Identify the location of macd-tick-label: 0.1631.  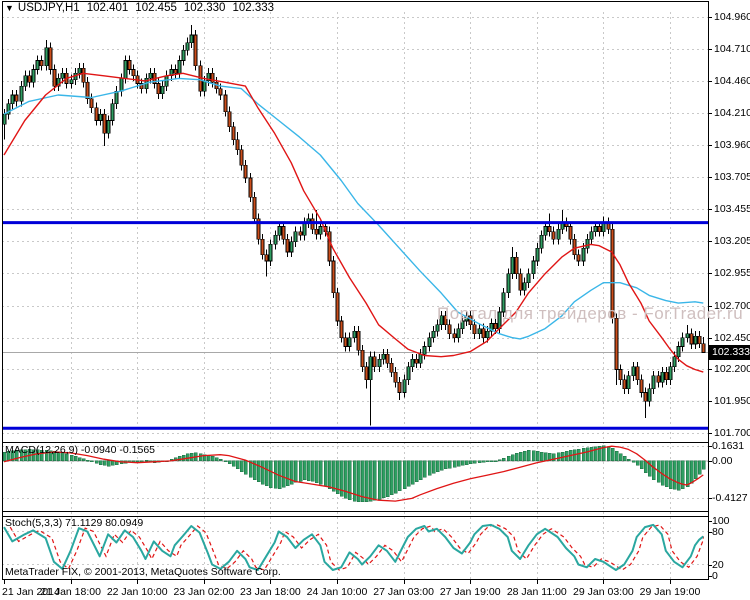
(728, 446).